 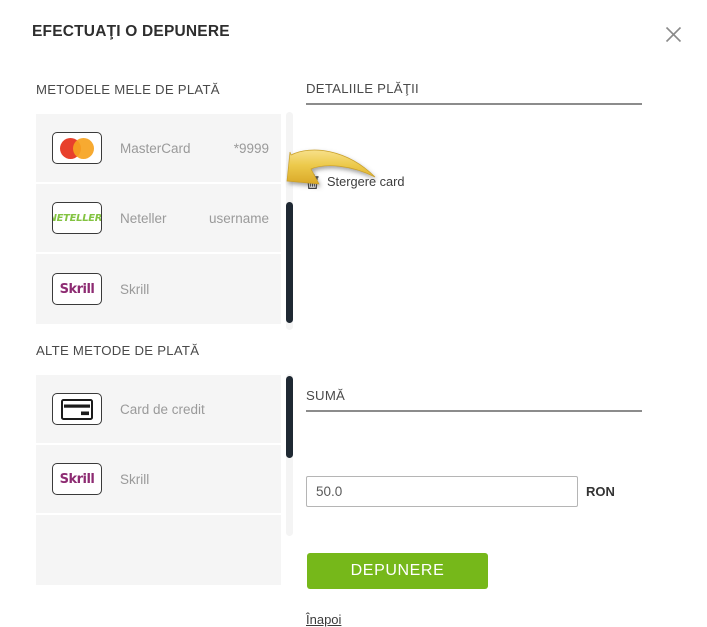 I want to click on method-name: Neteller, so click(x=143, y=218).